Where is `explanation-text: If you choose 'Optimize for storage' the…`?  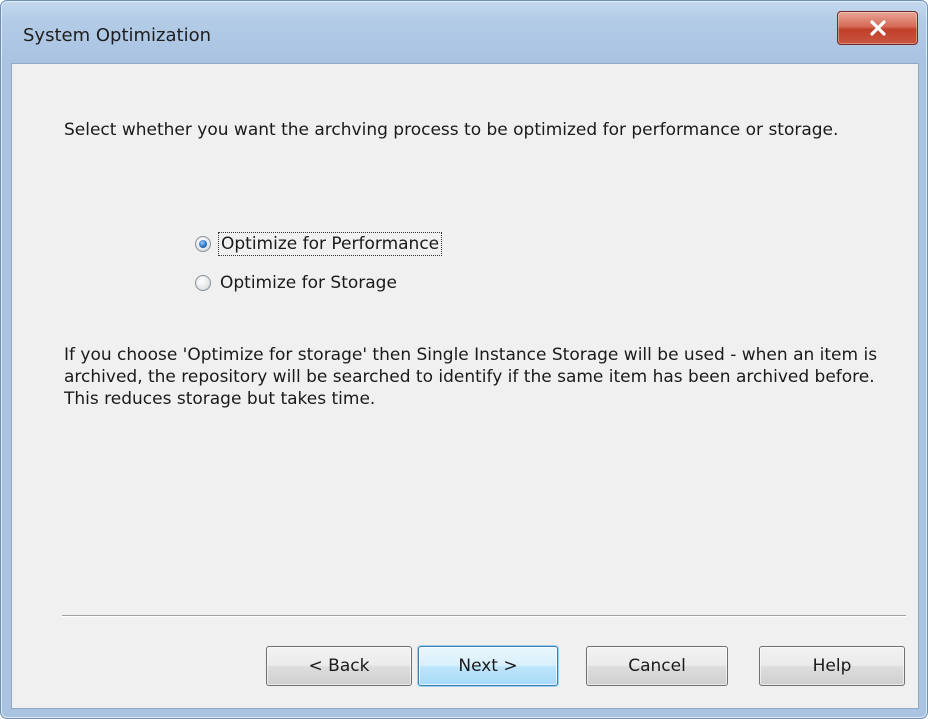 explanation-text: If you choose 'Optimize for storage' the… is located at coordinates (471, 377).